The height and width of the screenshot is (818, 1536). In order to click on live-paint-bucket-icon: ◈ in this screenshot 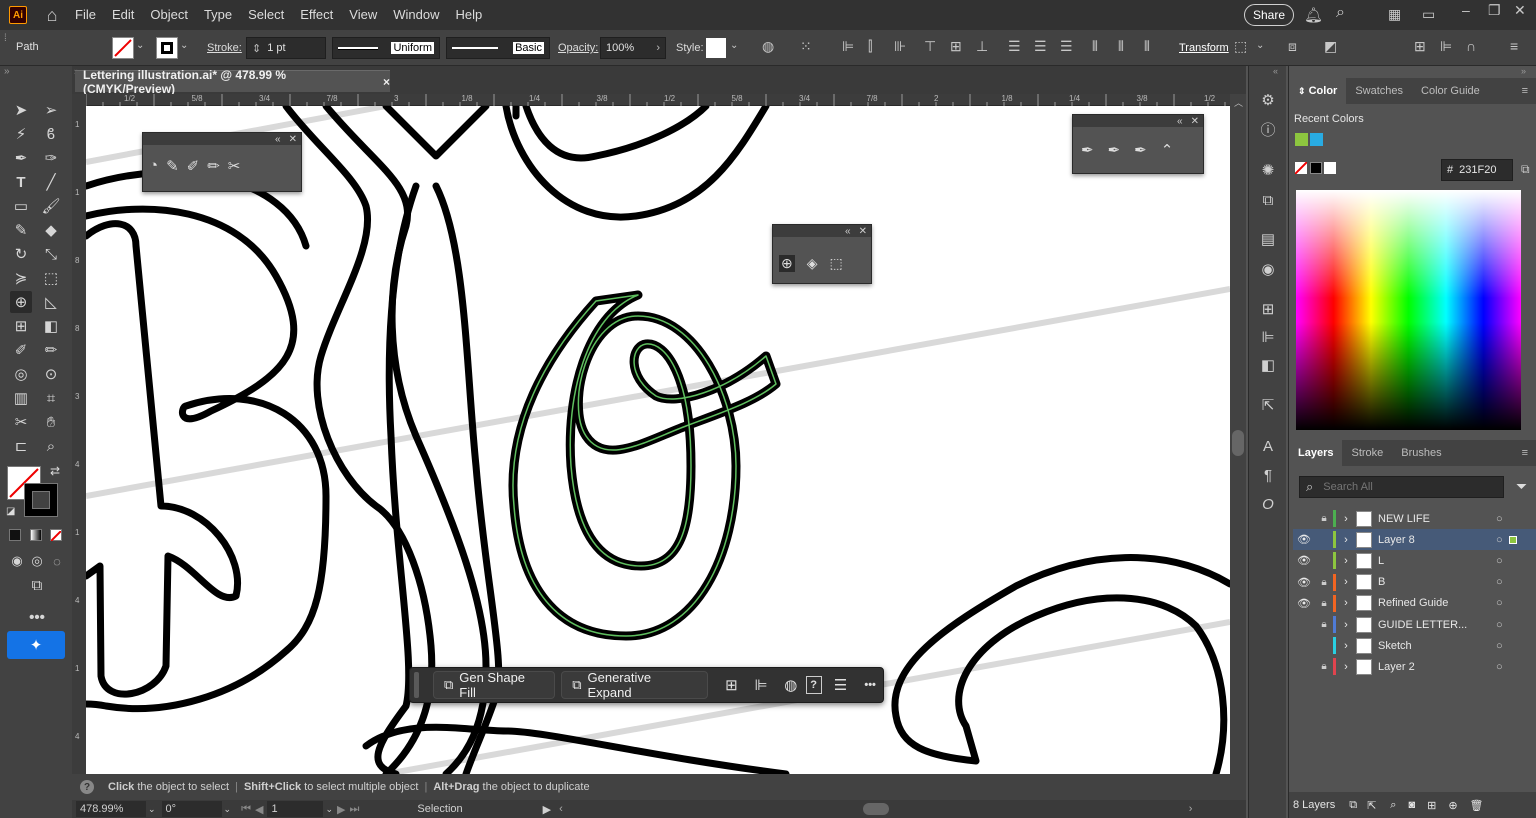, I will do `click(812, 263)`.